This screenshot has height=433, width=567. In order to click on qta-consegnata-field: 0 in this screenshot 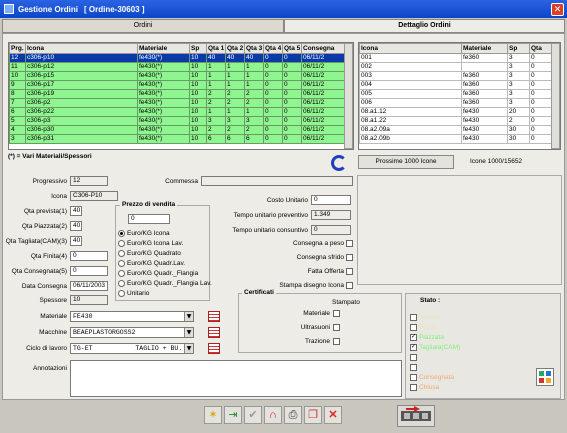, I will do `click(89, 271)`.